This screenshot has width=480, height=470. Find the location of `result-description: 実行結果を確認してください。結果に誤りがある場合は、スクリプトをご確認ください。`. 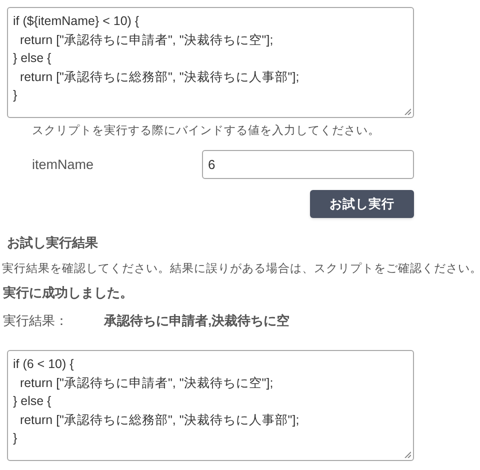

result-description: 実行結果を確認してください。結果に誤りがある場合は、スクリプトをご確認ください。 is located at coordinates (241, 269).